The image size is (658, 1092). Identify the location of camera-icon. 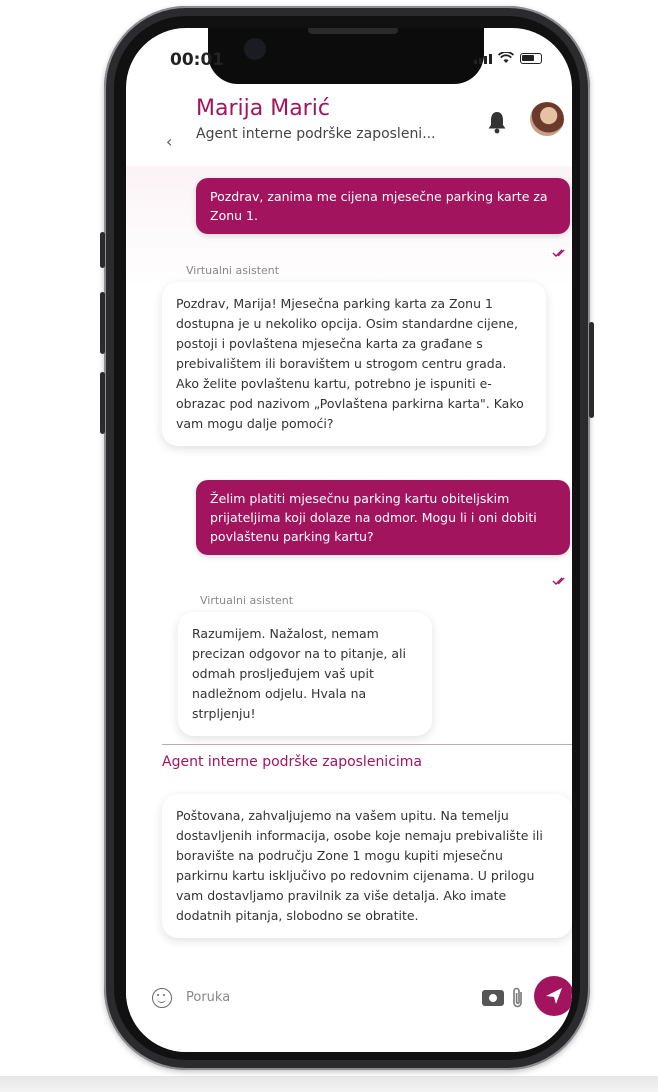
(493, 998).